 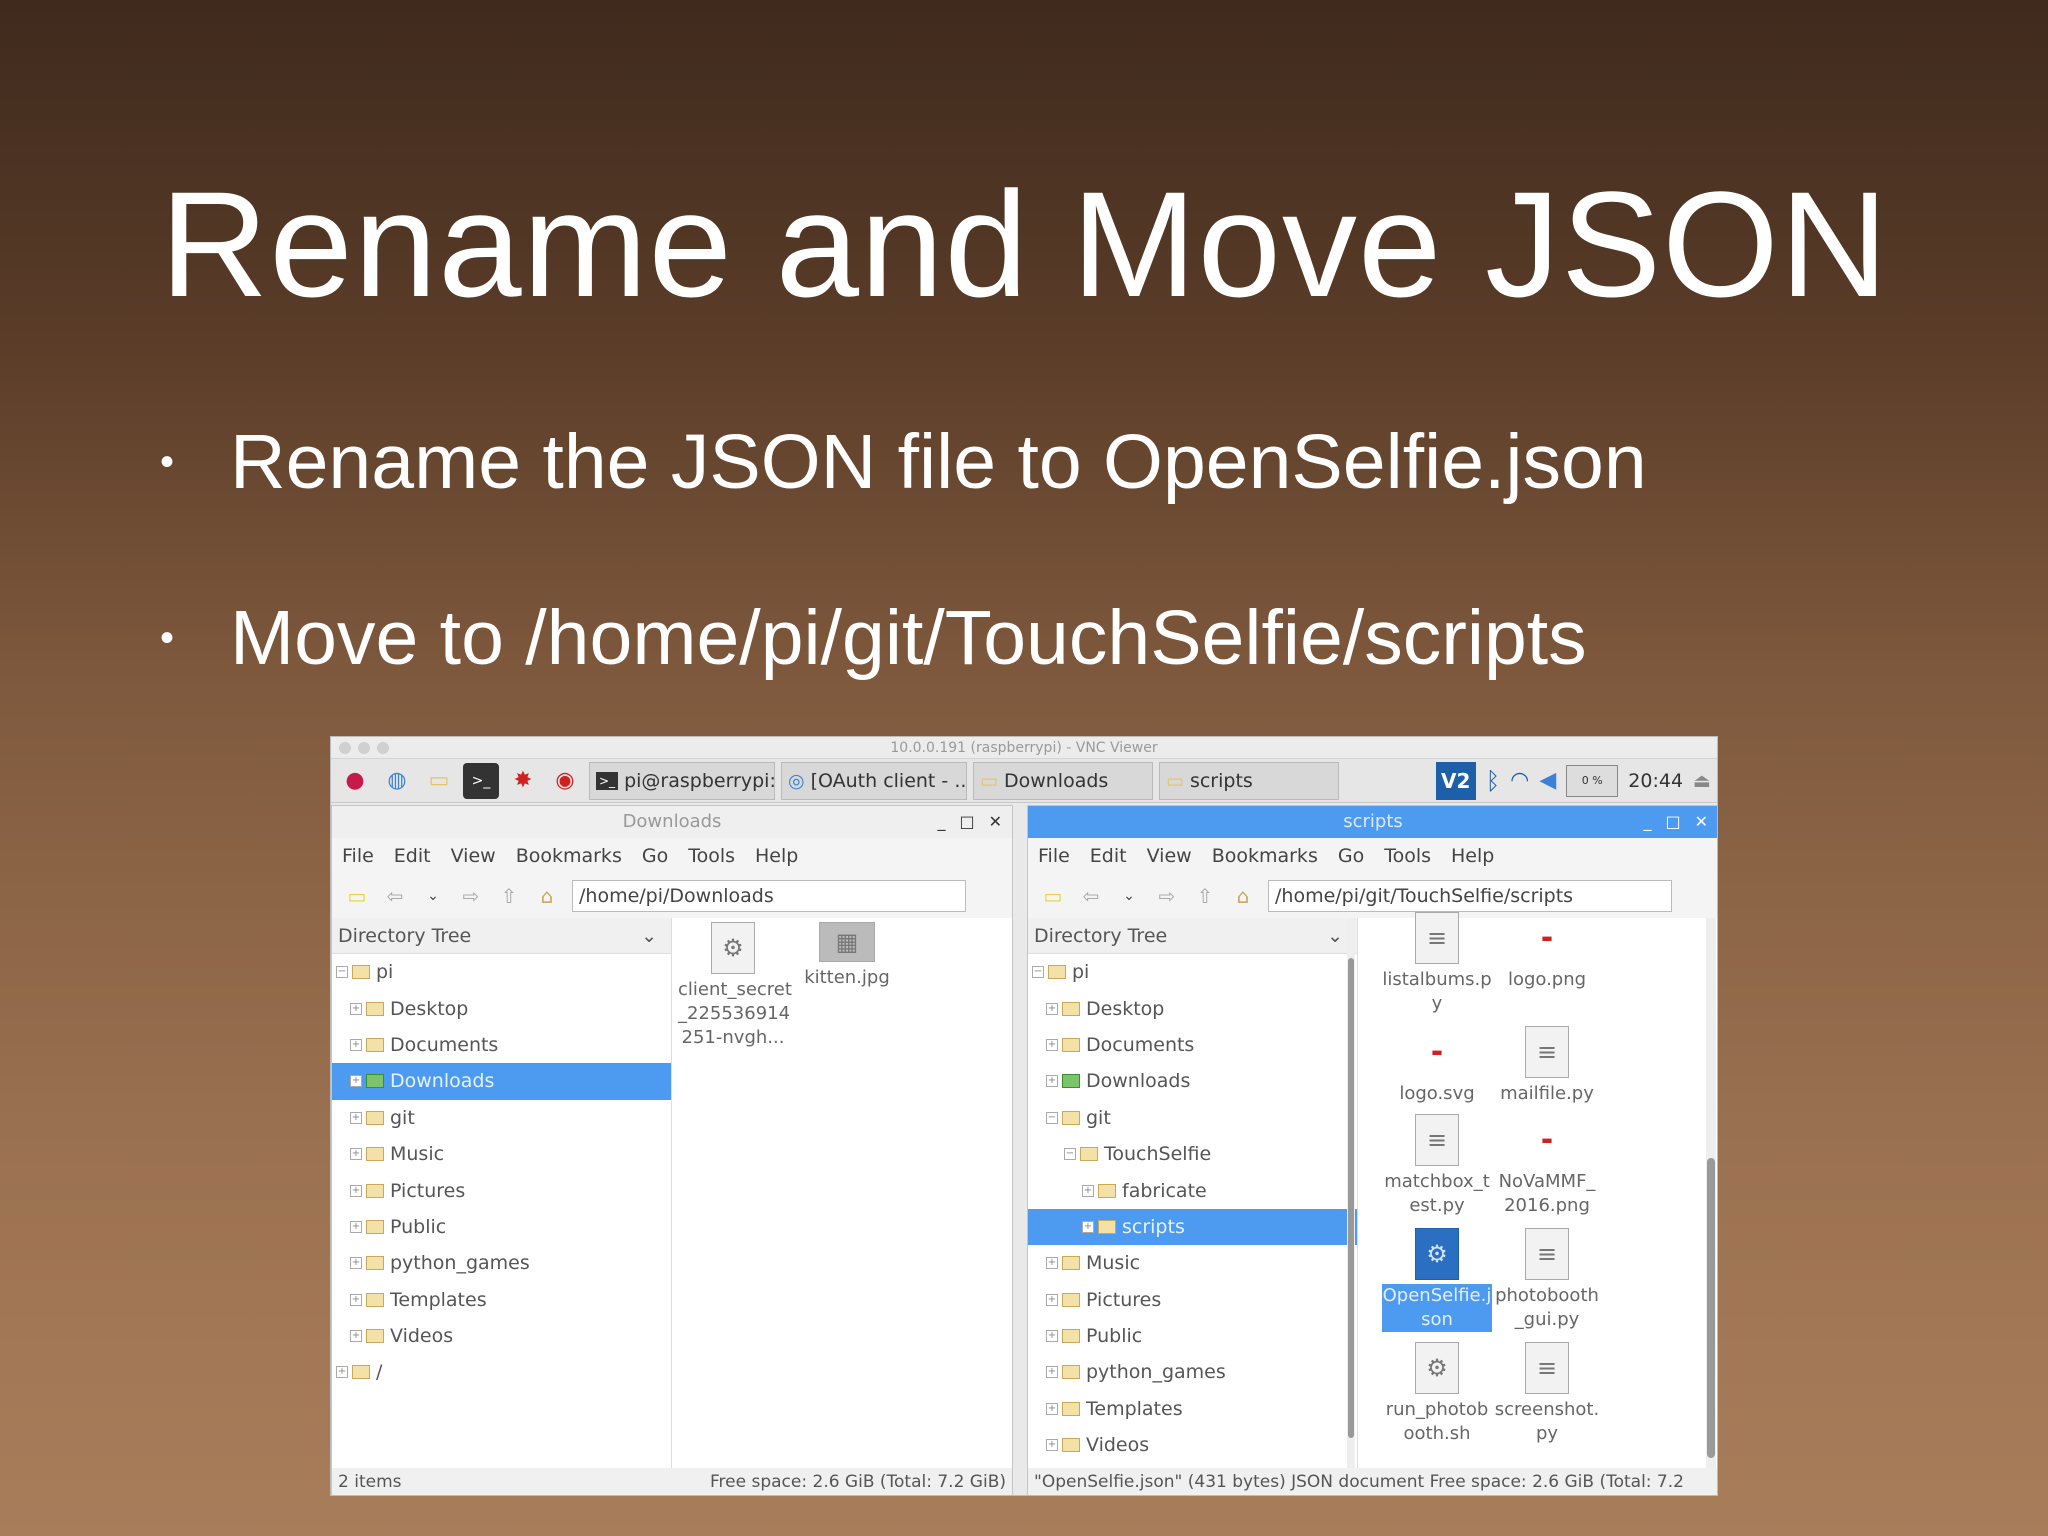 I want to click on file-item: ≡ mailfile.py, so click(x=1547, y=1066).